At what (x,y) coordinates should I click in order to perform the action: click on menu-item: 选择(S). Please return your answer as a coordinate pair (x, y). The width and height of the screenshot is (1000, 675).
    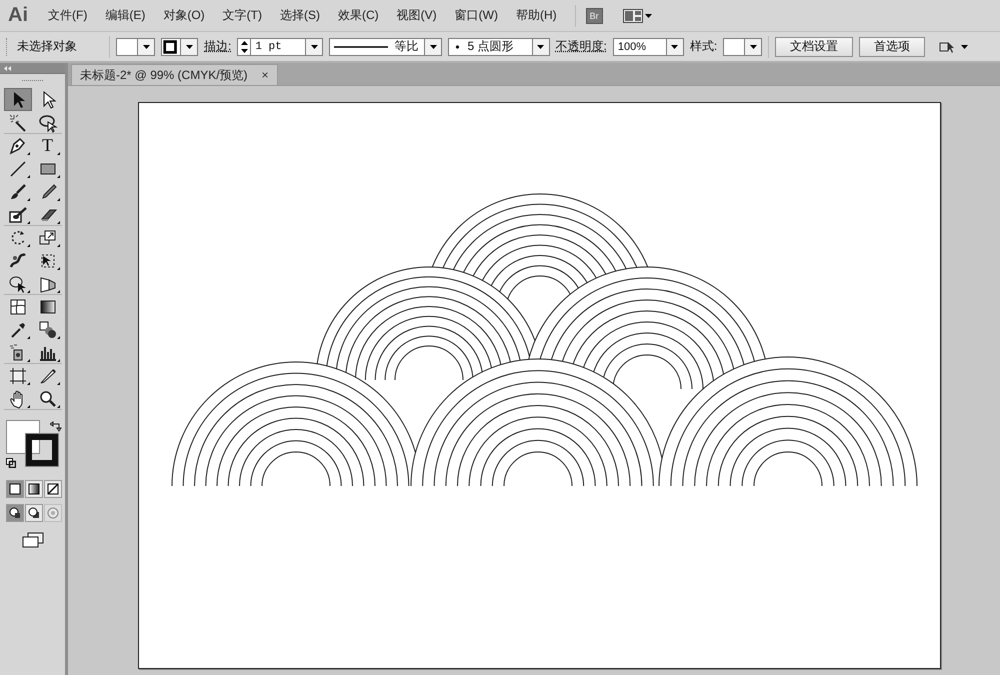
    Looking at the image, I should click on (300, 15).